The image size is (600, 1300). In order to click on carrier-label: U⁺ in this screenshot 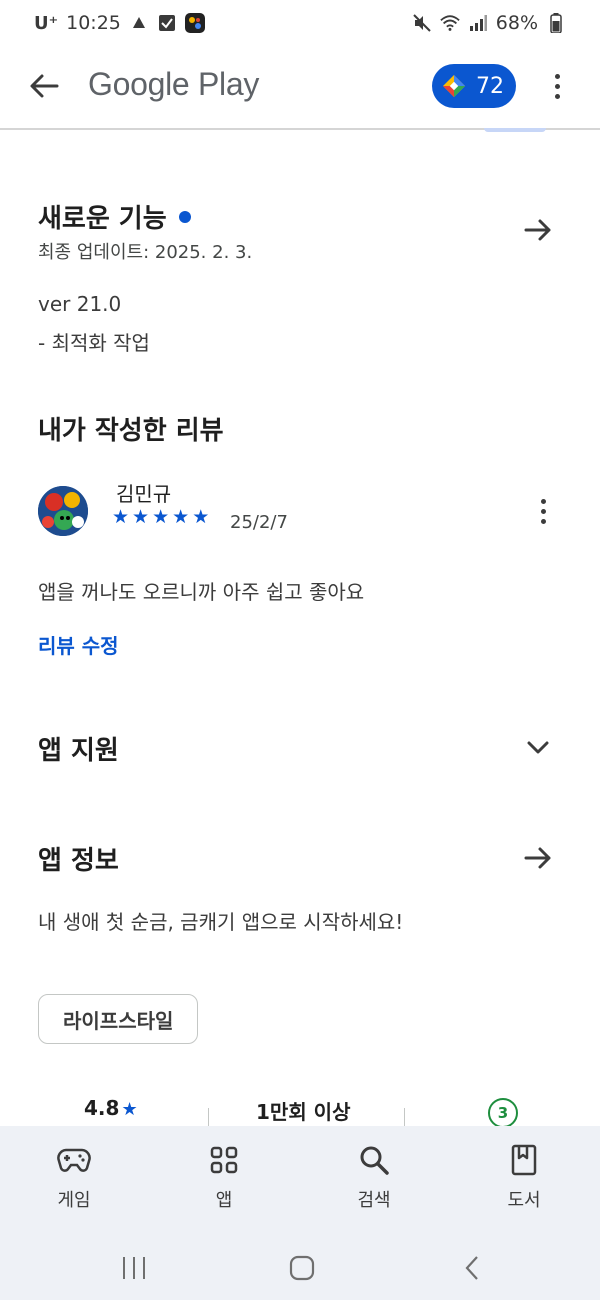, I will do `click(46, 23)`.